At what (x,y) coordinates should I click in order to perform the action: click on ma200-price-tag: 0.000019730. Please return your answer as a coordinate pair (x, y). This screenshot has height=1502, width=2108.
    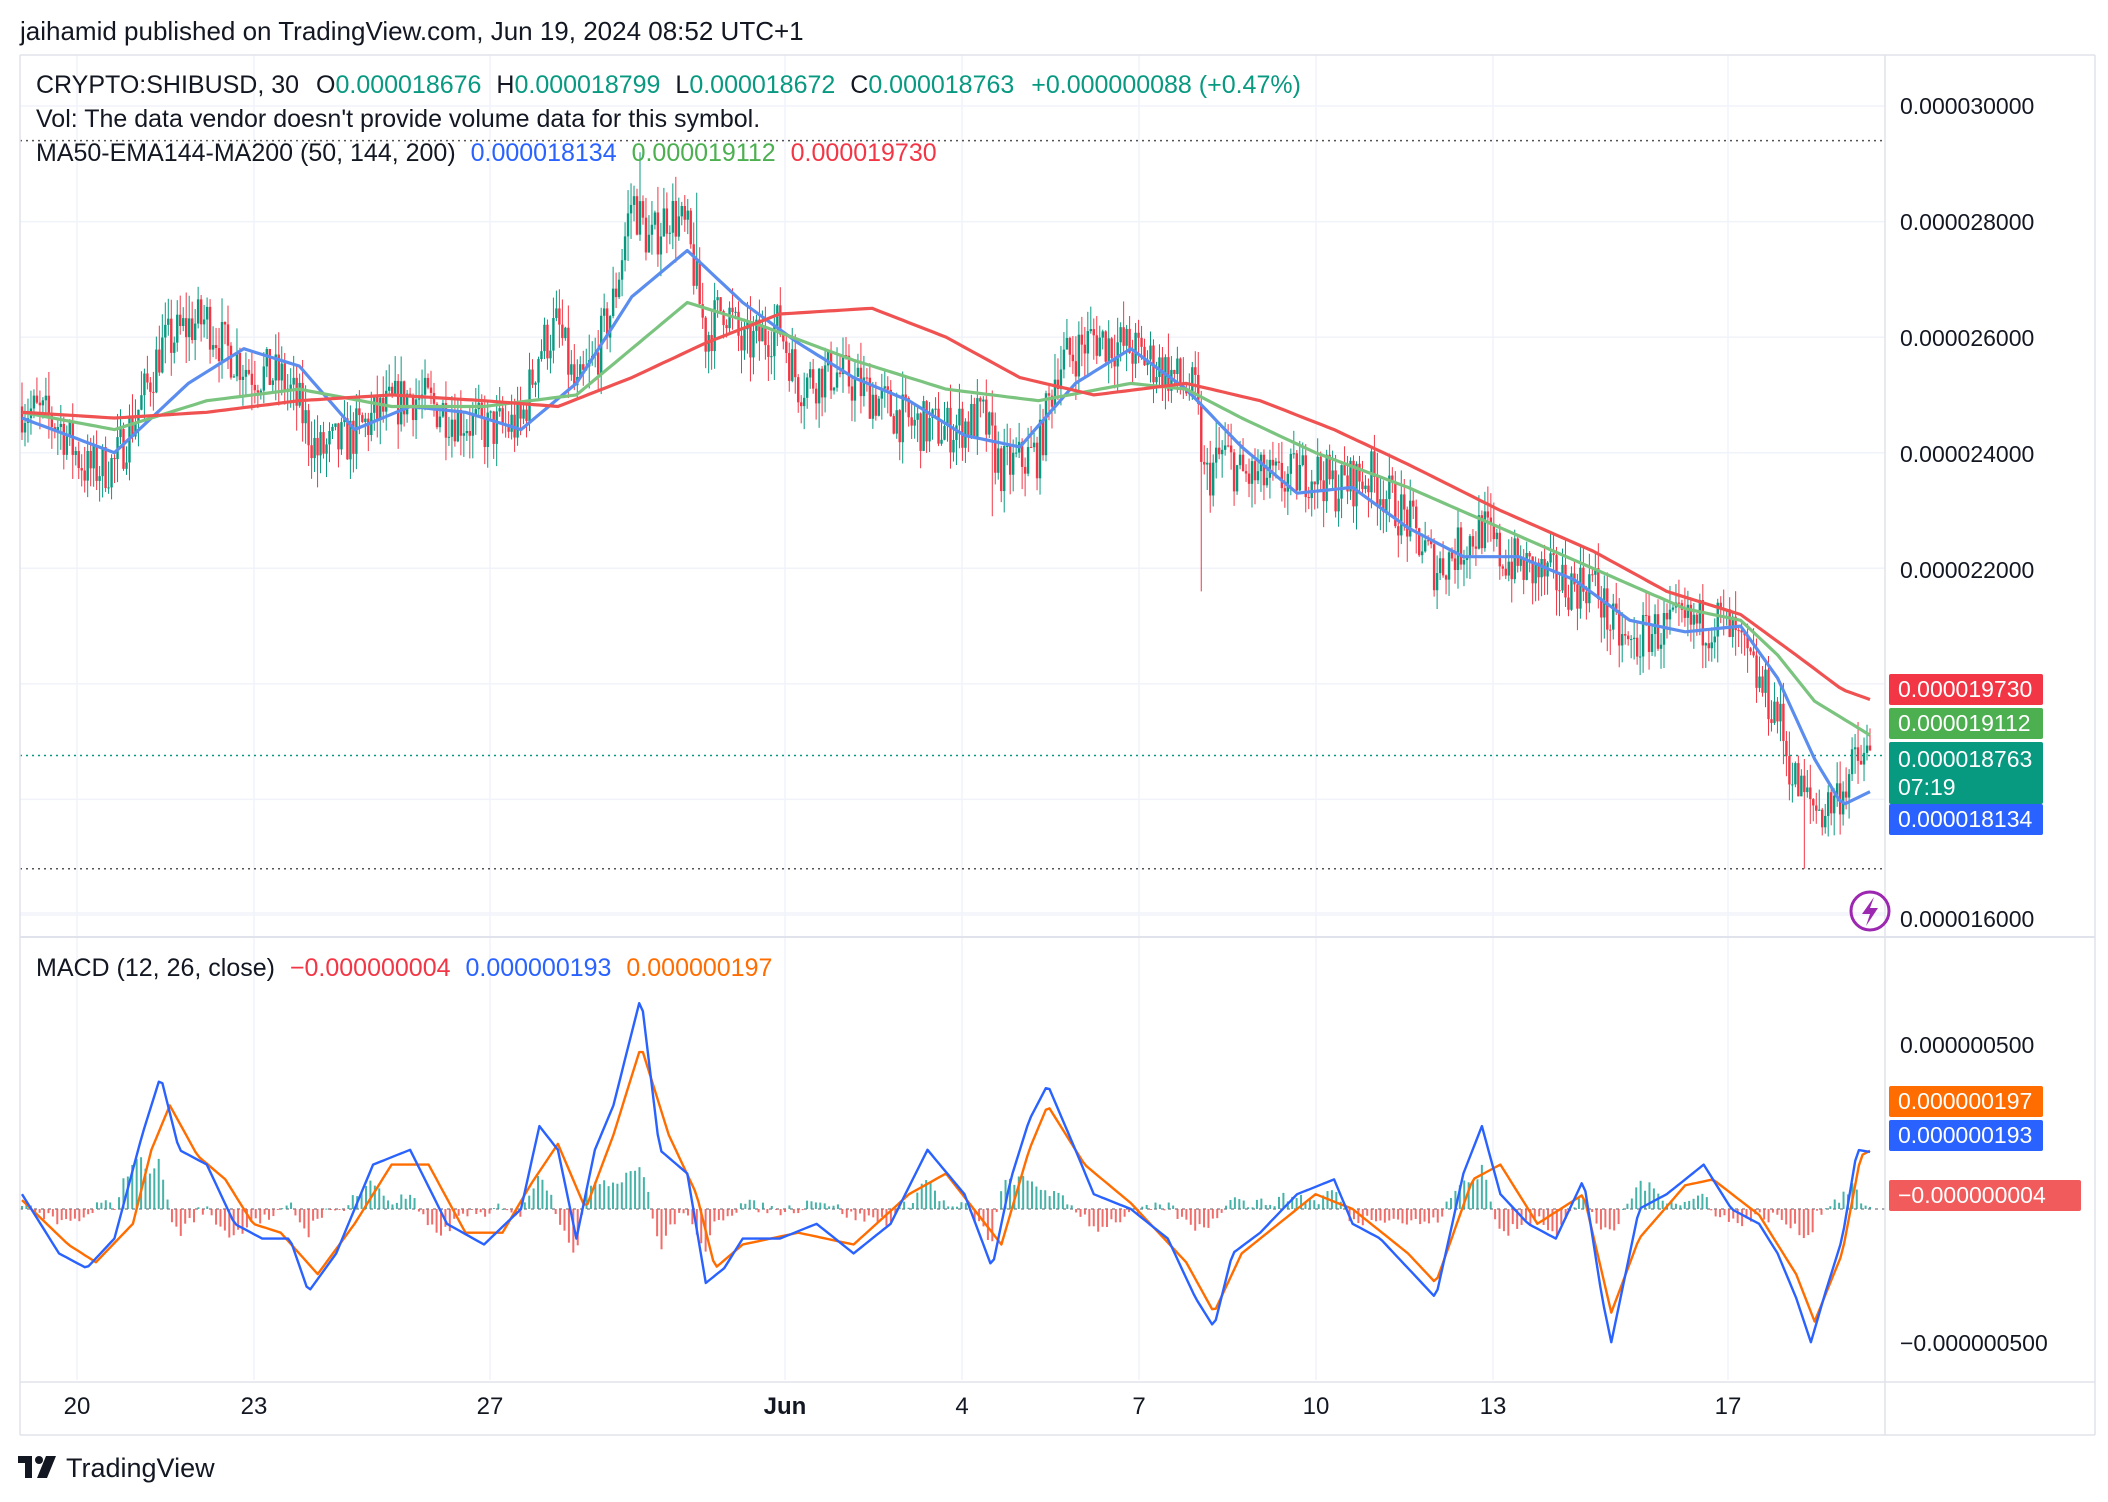
    Looking at the image, I should click on (1966, 689).